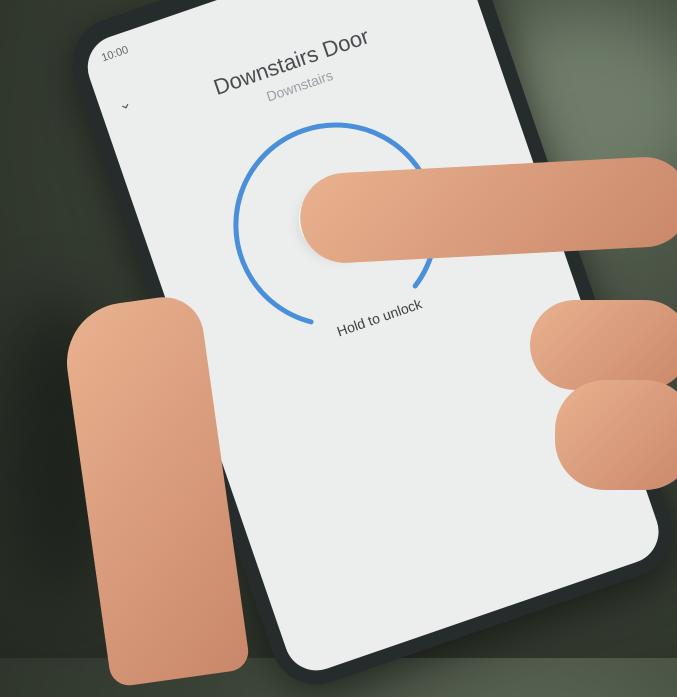 This screenshot has height=697, width=677. What do you see at coordinates (616, 435) in the screenshot?
I see `right-fingers-lower` at bounding box center [616, 435].